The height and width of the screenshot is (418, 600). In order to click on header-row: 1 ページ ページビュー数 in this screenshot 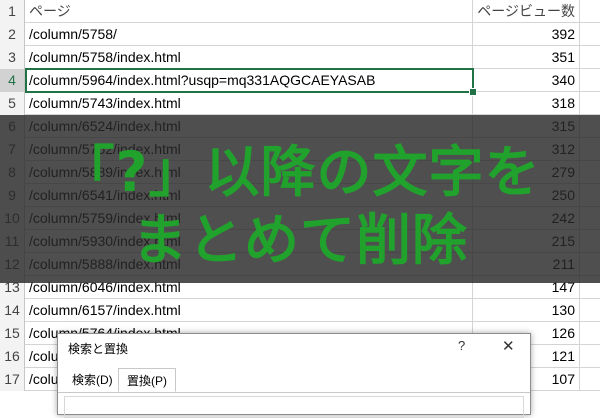, I will do `click(300, 11)`.